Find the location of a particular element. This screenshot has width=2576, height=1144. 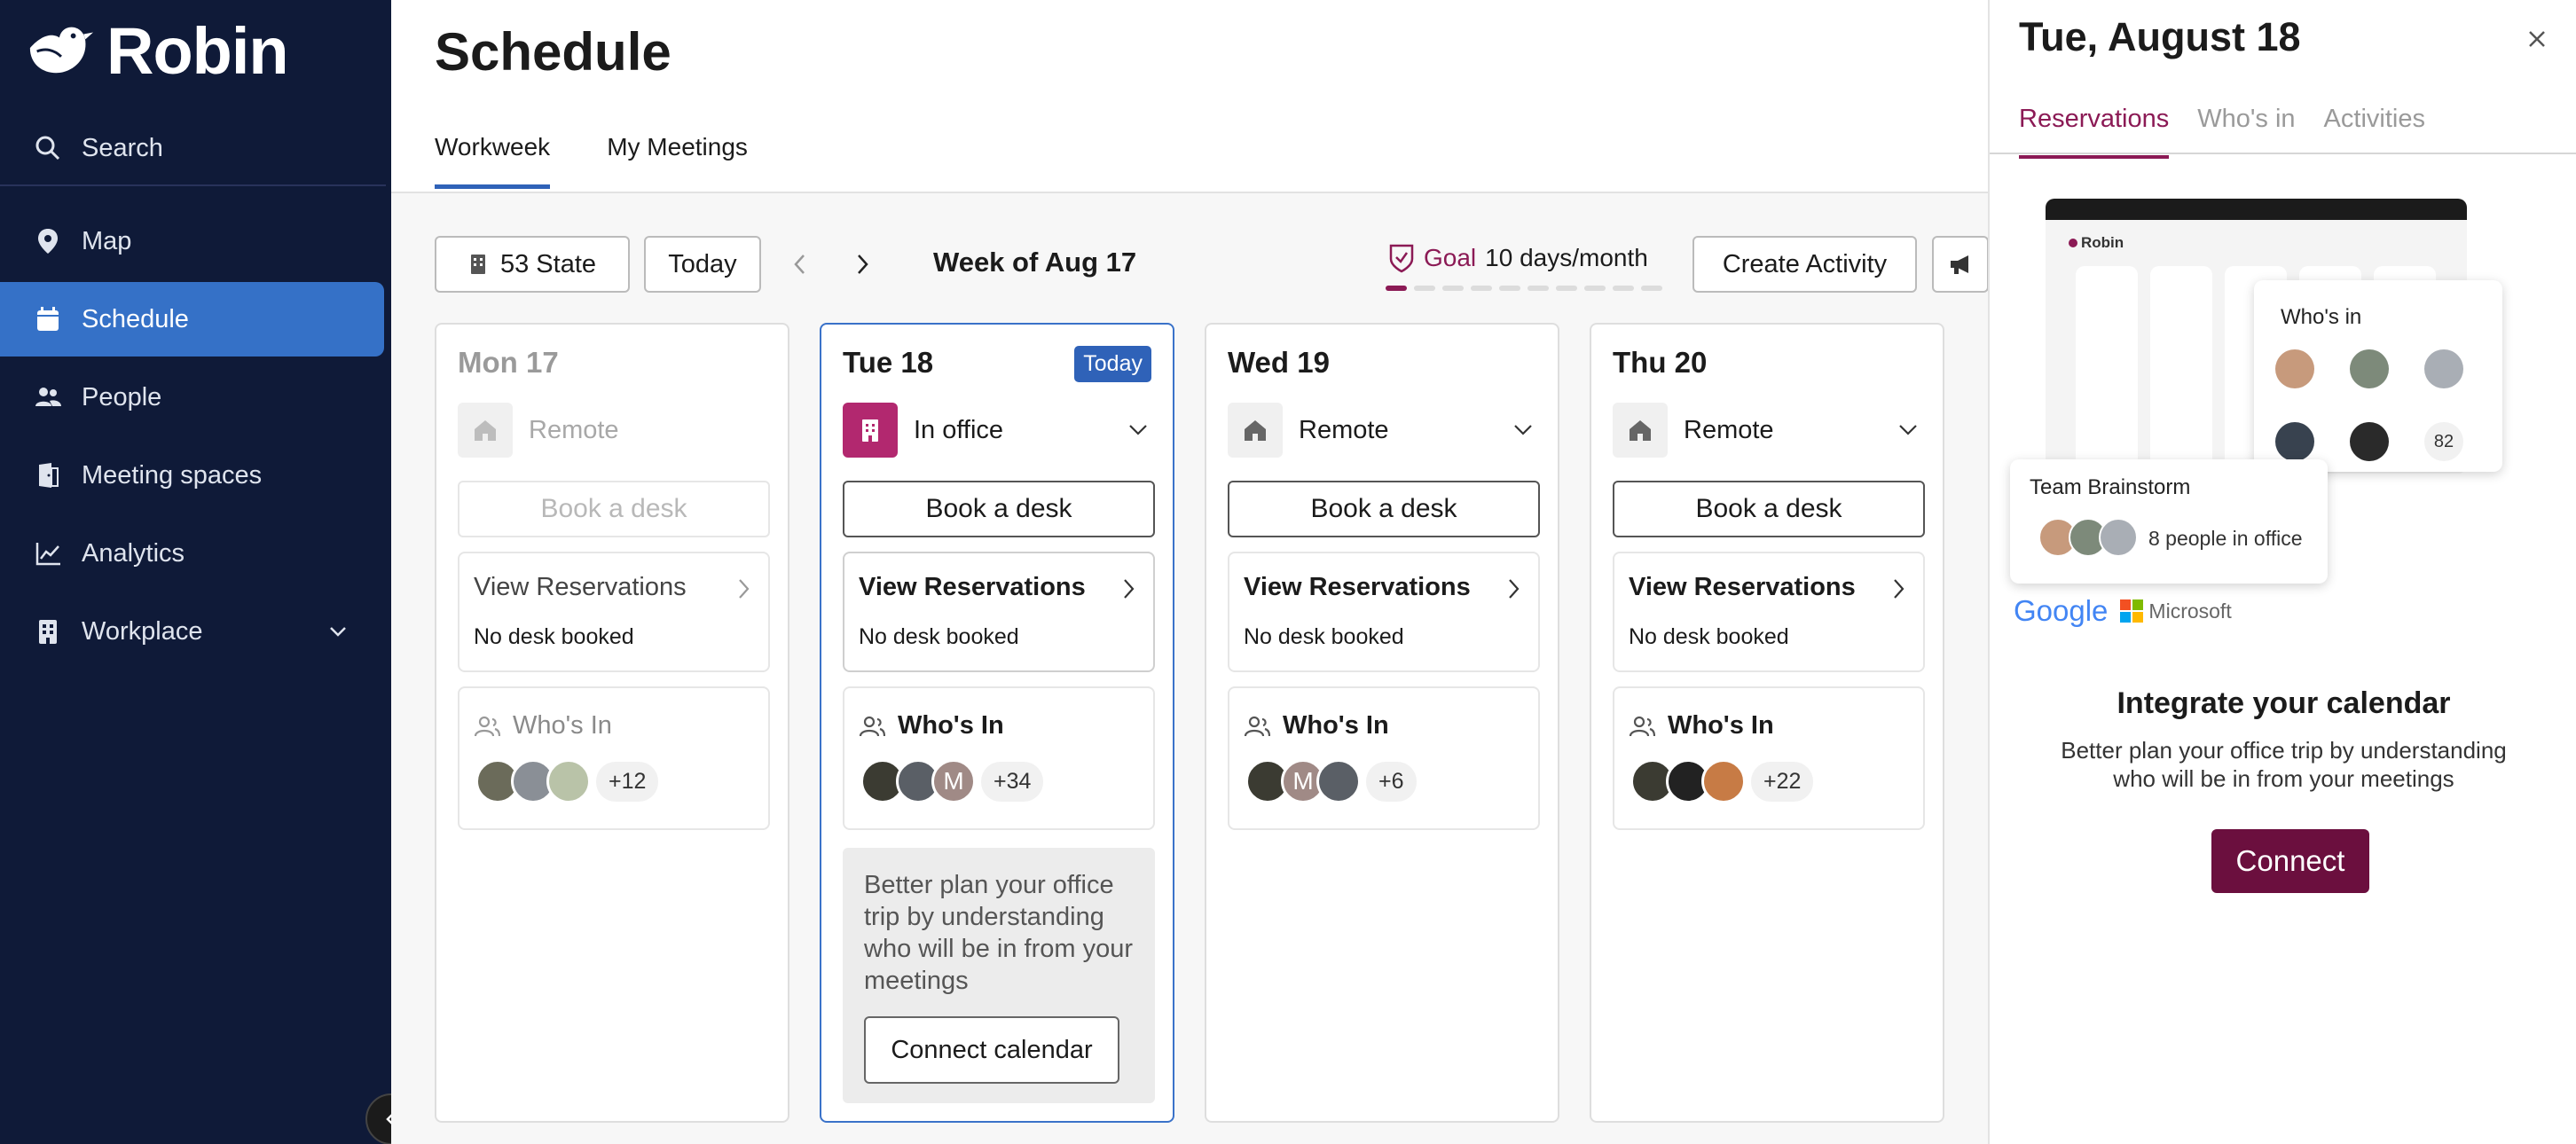

mock-column is located at coordinates (2181, 368).